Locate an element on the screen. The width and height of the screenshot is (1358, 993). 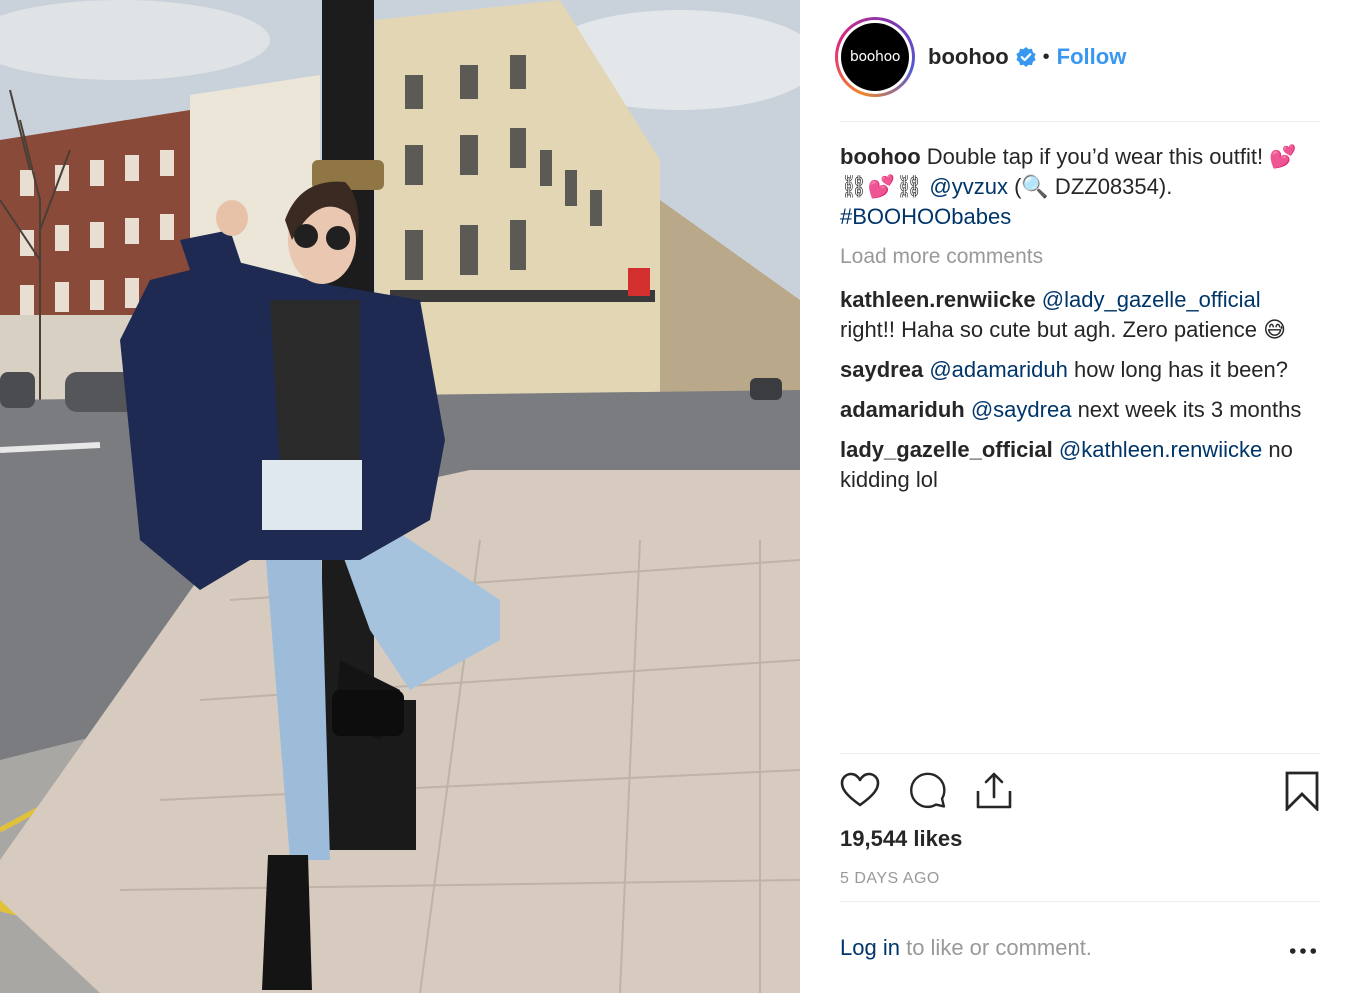
comment-mention: @lady_gazelle_official is located at coordinates (1151, 299).